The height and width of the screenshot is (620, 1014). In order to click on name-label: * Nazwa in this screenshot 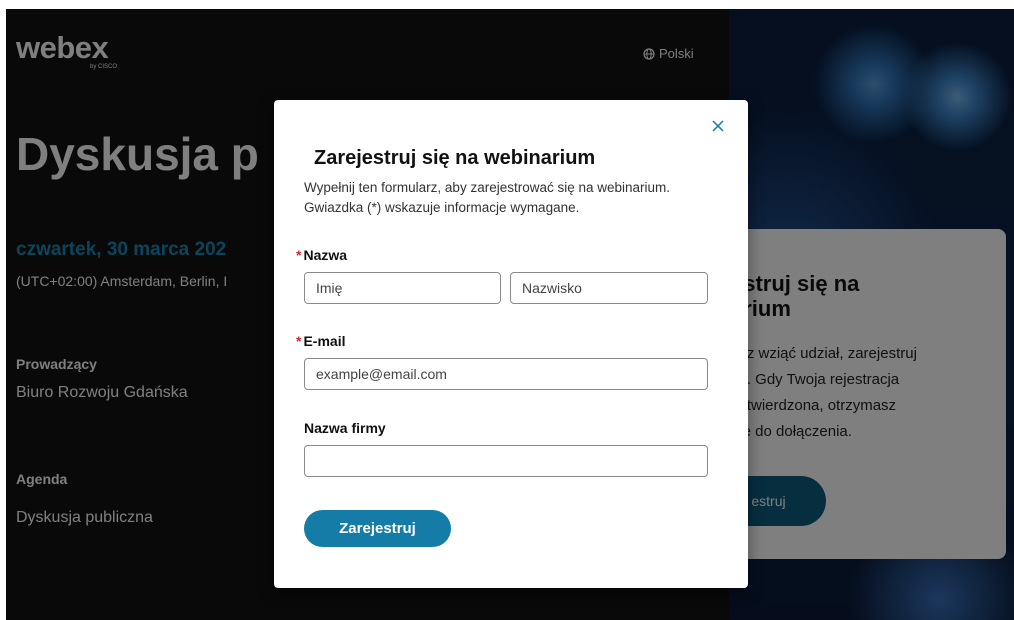, I will do `click(321, 255)`.